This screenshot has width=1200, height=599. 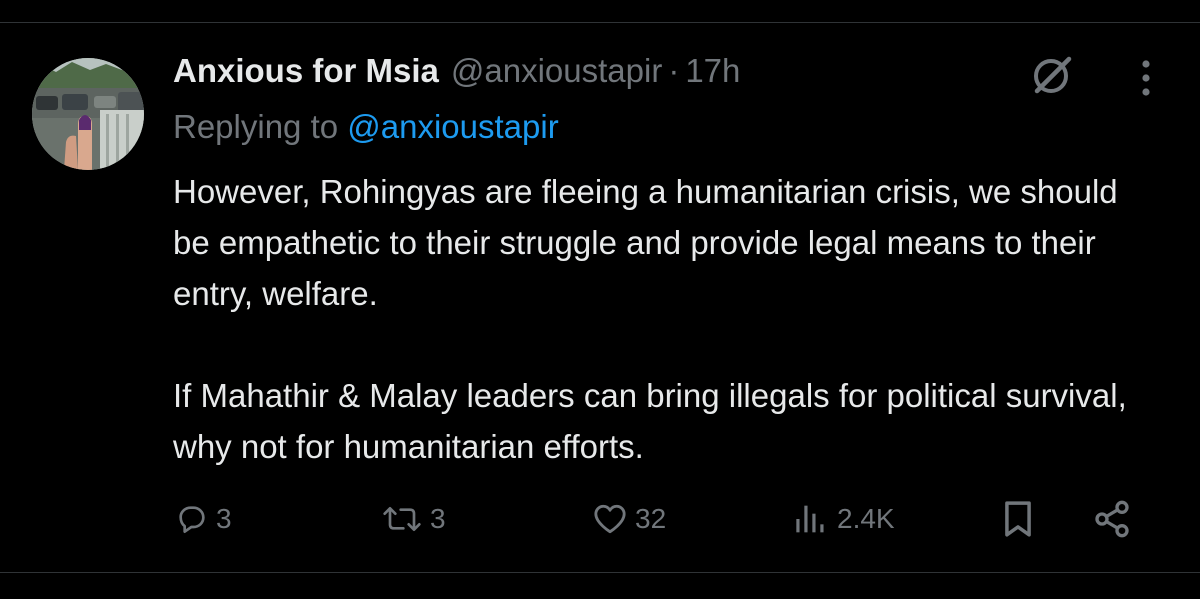 I want to click on repost-count: 3, so click(x=438, y=518).